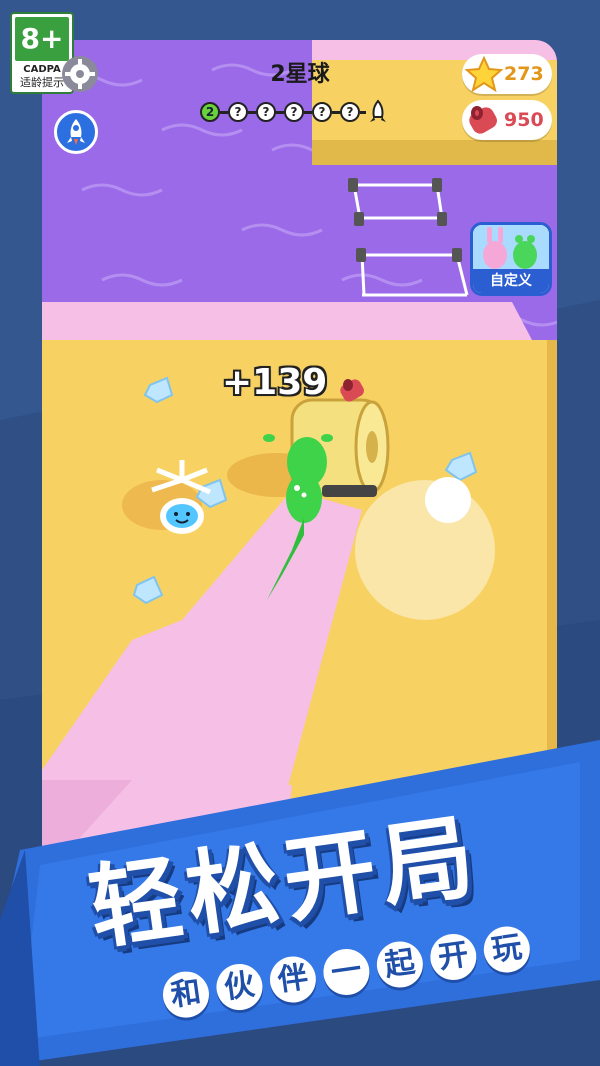  What do you see at coordinates (448, 500) in the screenshot?
I see `joystick-knob` at bounding box center [448, 500].